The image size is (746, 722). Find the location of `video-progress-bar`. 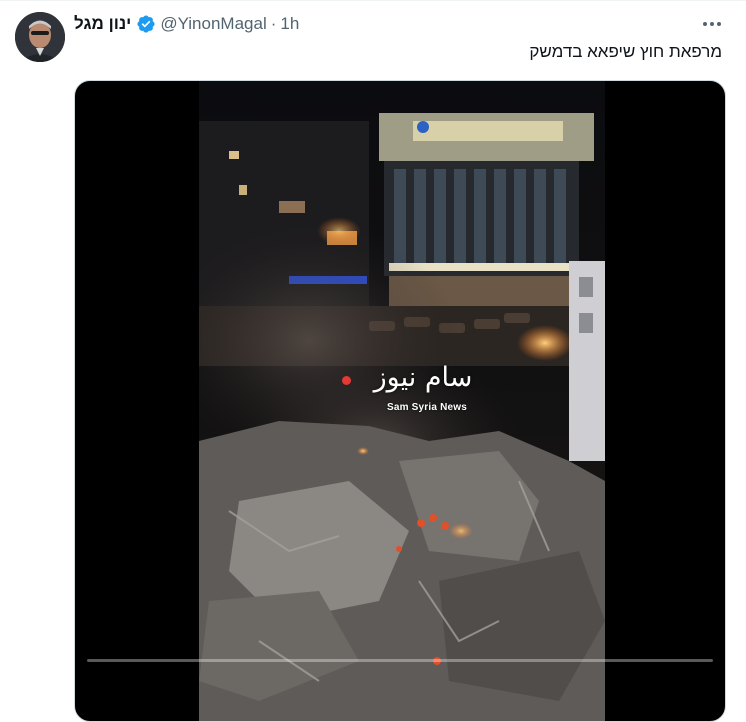

video-progress-bar is located at coordinates (400, 660).